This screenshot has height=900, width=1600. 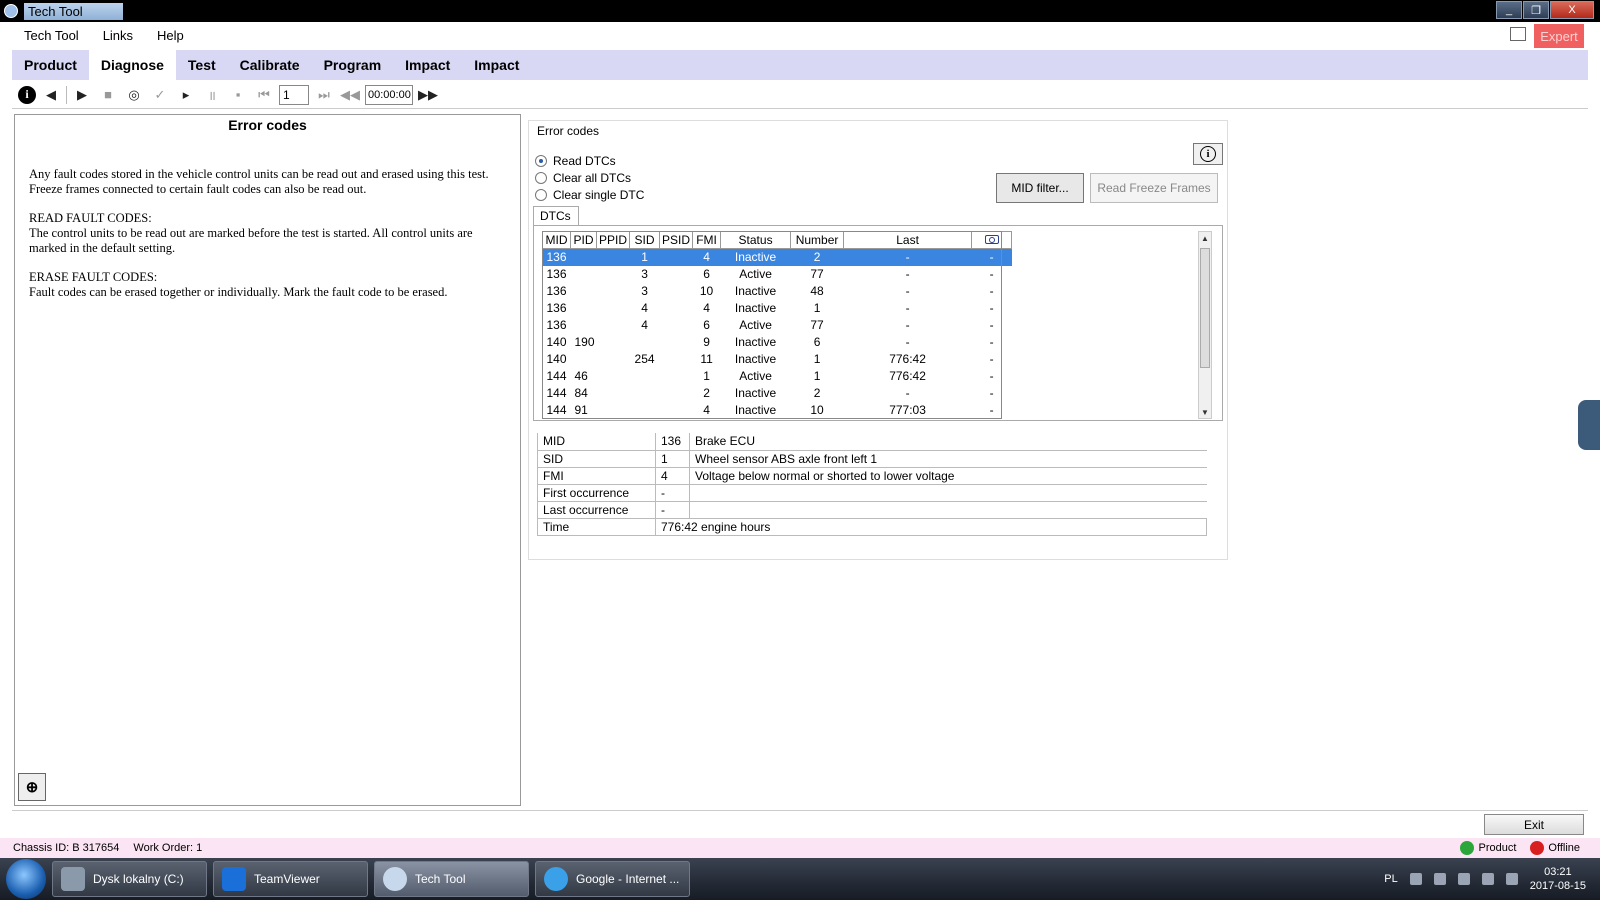 I want to click on step-forward-icon: ▸, so click(x=186, y=95).